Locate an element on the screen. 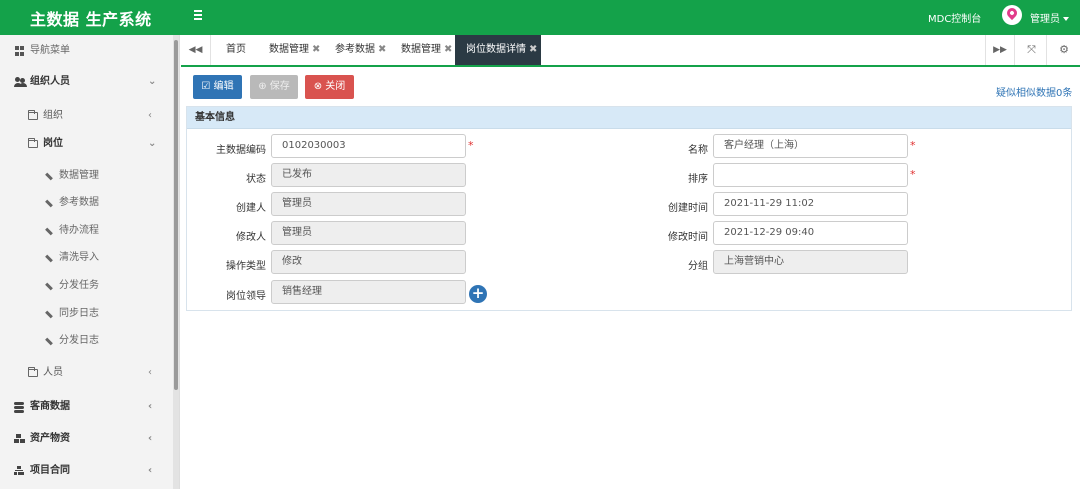 The image size is (1080, 489). sidebar-leaf-2: 待办流程 is located at coordinates (86, 231).